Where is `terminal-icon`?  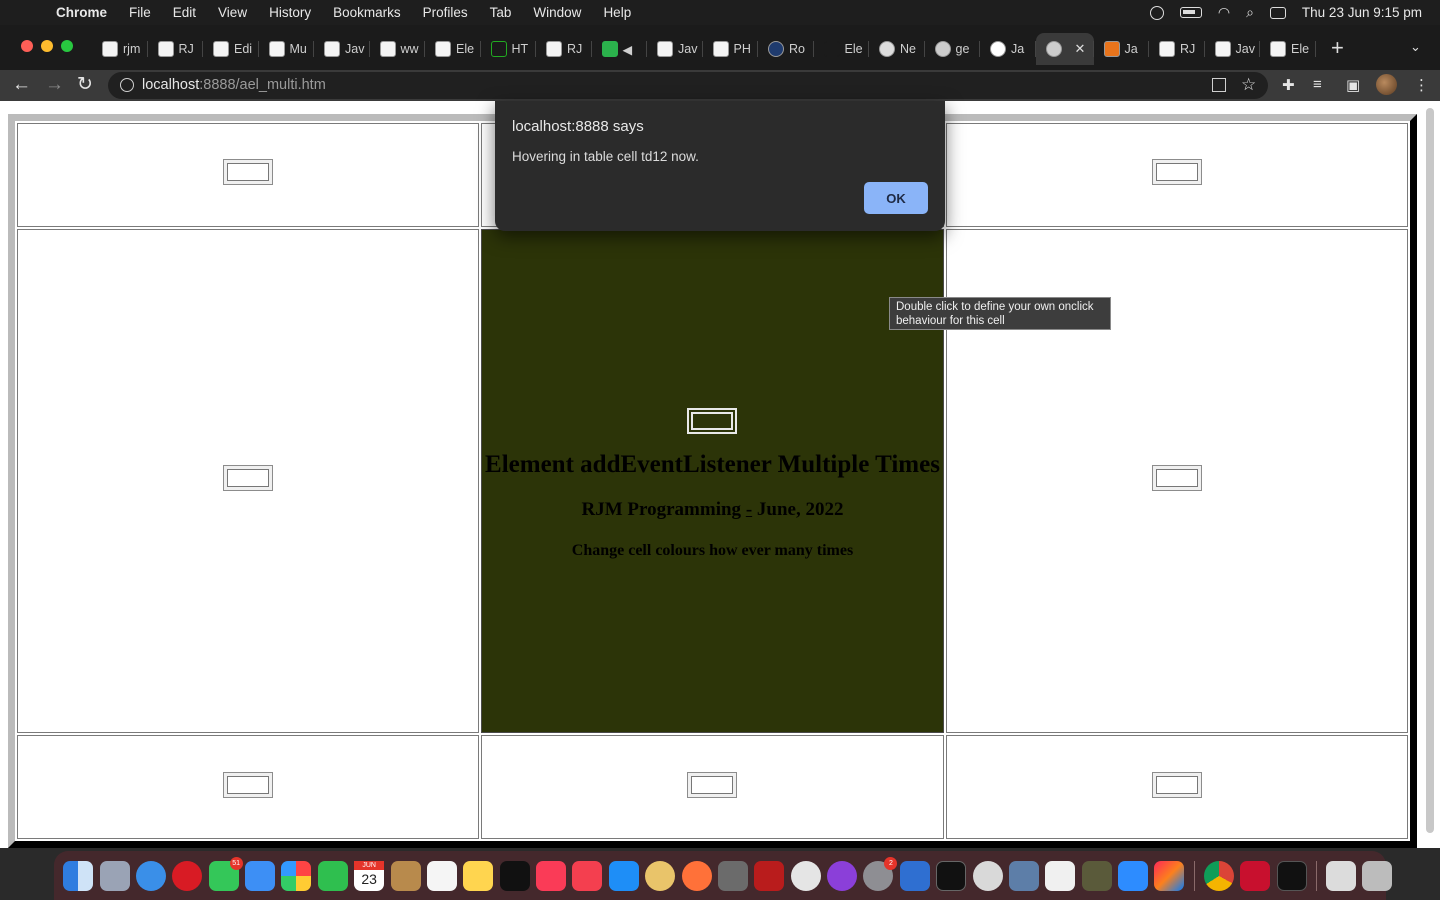
terminal-icon is located at coordinates (951, 875).